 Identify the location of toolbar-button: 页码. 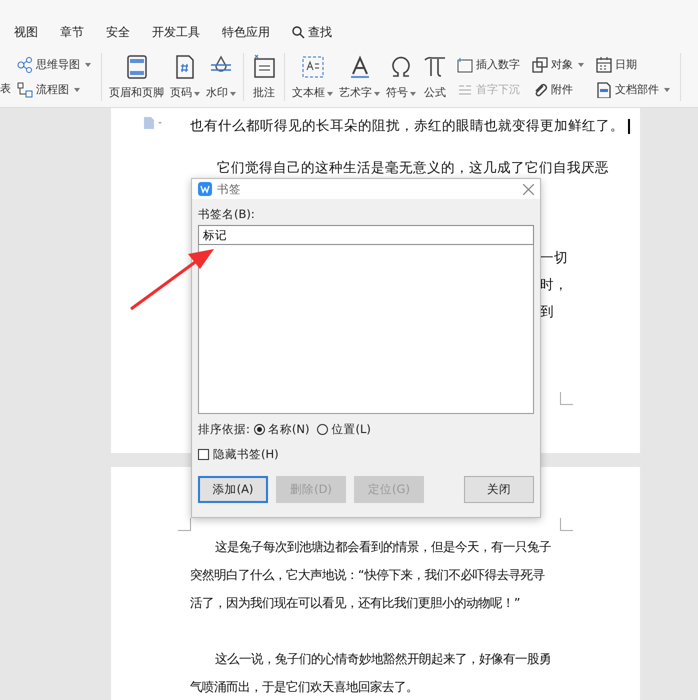
(185, 77).